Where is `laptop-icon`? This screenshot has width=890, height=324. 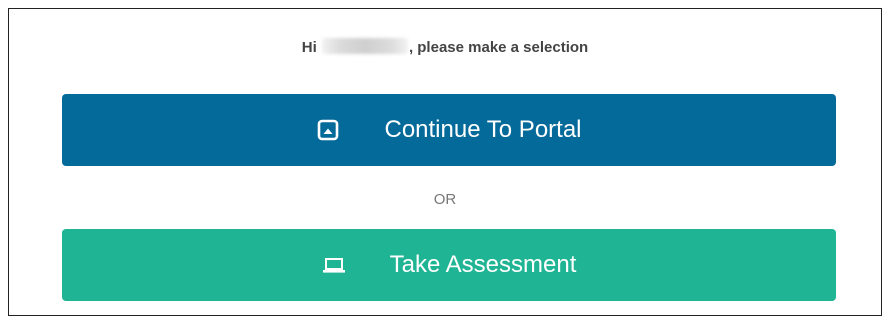
laptop-icon is located at coordinates (334, 265).